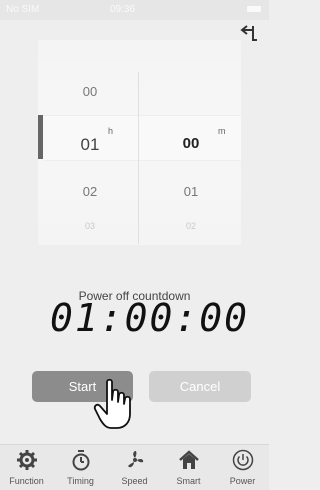 The height and width of the screenshot is (490, 320). Describe the element at coordinates (136, 459) in the screenshot. I see `fan-icon` at that location.